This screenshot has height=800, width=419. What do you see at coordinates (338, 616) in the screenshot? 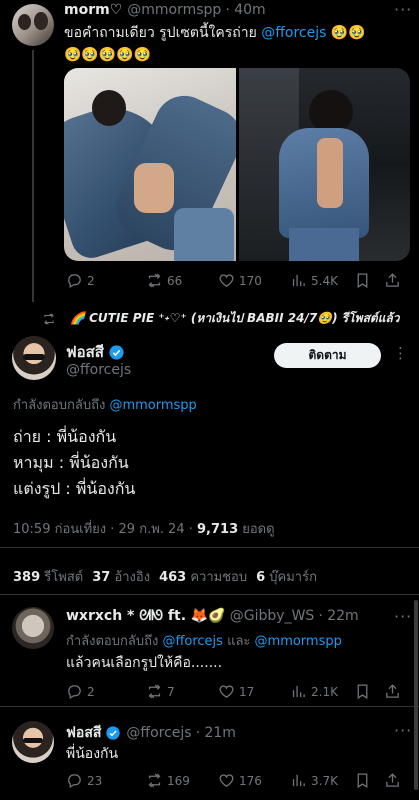
I see `tweet-time: · 22m` at bounding box center [338, 616].